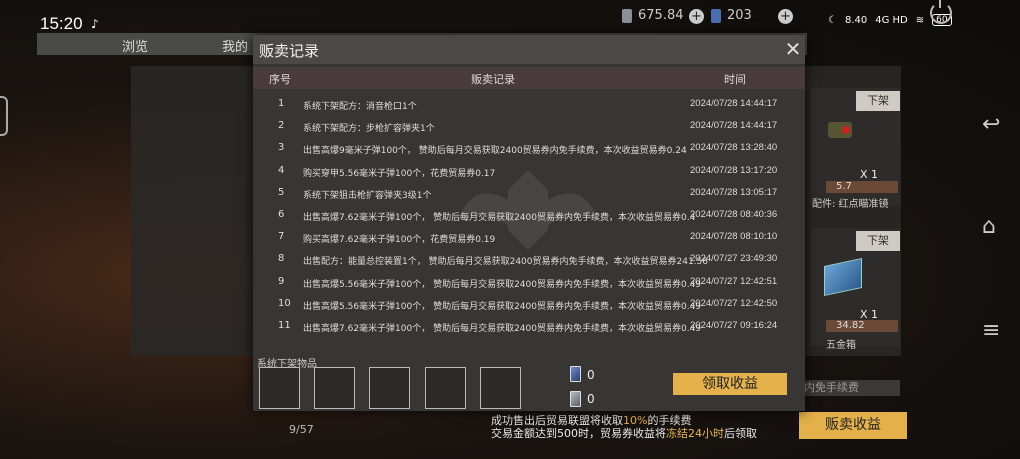 Image resolution: width=1020 pixels, height=459 pixels. What do you see at coordinates (399, 240) in the screenshot?
I see `row-record: 购买高爆7.62毫米子弹100个，花费贸易券0.19` at bounding box center [399, 240].